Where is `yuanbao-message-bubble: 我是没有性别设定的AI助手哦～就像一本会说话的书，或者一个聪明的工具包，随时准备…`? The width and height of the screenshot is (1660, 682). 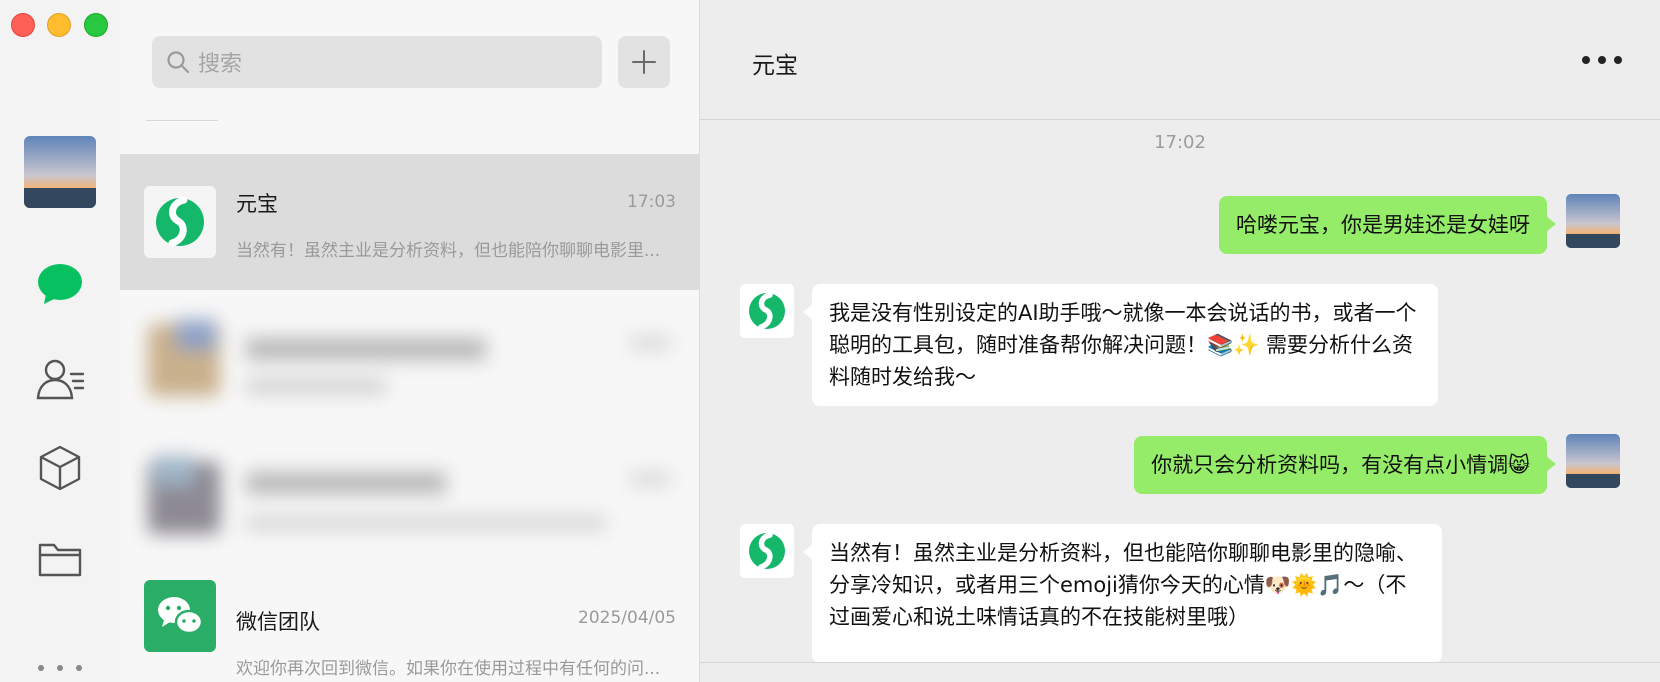
yuanbao-message-bubble: 我是没有性别设定的AI助手哦～就像一本会说话的书，或者一个聪明的工具包，随时准备… is located at coordinates (1120, 345).